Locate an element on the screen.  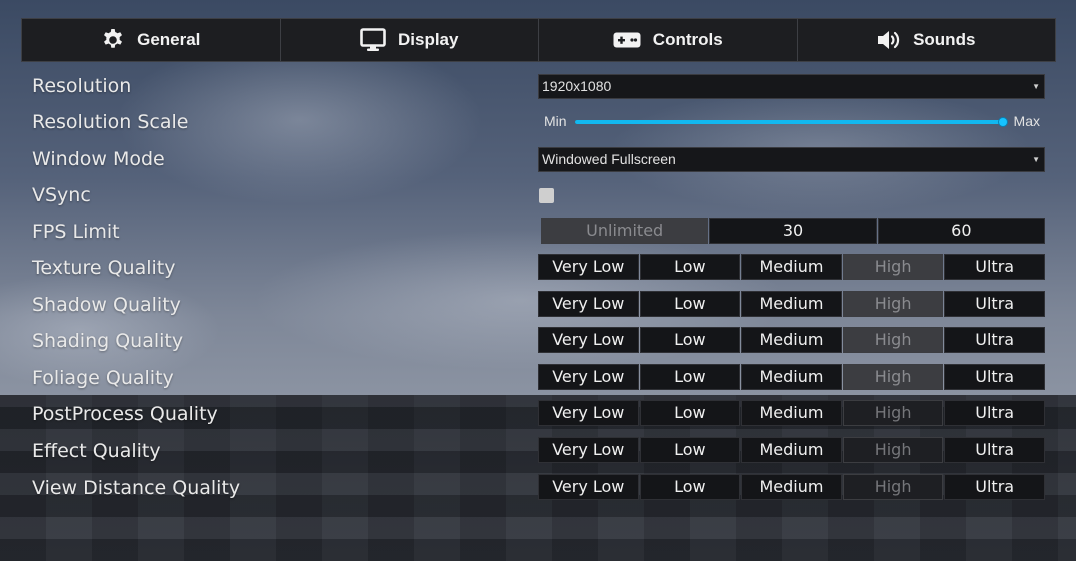
foliage-quality-selector: Very Low Low Medium High Ultra is located at coordinates (791, 377).